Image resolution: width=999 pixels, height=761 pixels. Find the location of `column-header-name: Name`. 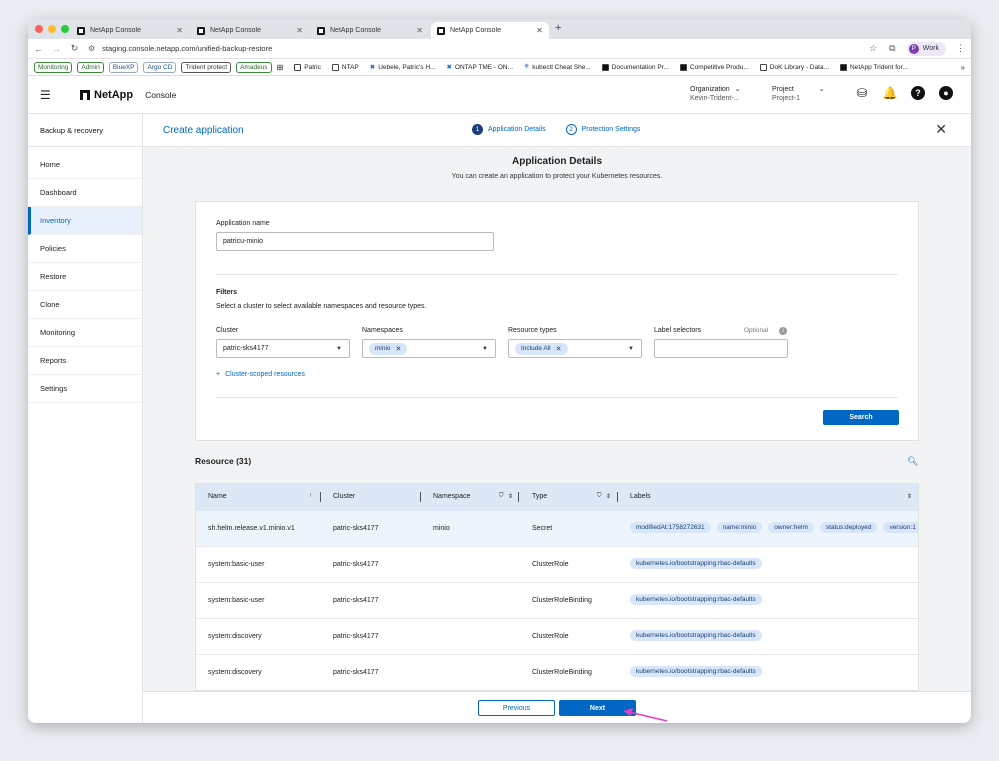

column-header-name: Name is located at coordinates (217, 496).